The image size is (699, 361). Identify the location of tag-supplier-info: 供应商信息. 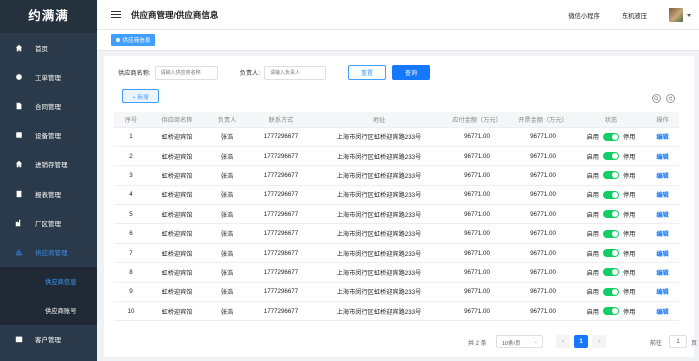
(133, 40).